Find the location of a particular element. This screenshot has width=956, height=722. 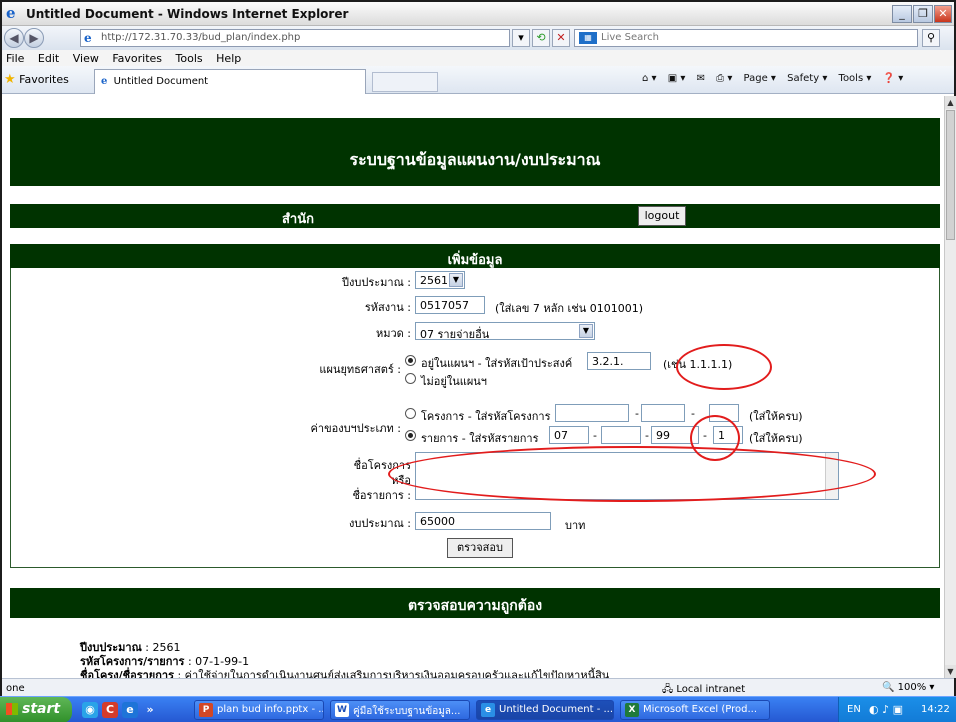

fiscal-year-select: 2561 ▼ is located at coordinates (440, 280).